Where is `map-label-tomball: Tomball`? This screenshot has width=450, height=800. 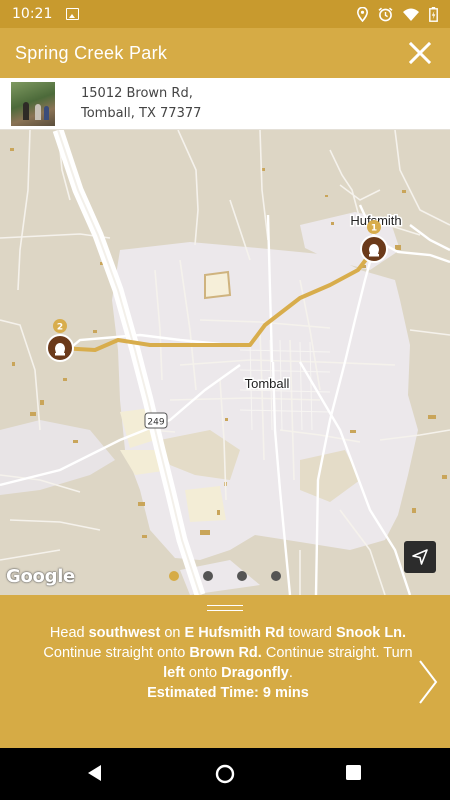 map-label-tomball: Tomball is located at coordinates (267, 383).